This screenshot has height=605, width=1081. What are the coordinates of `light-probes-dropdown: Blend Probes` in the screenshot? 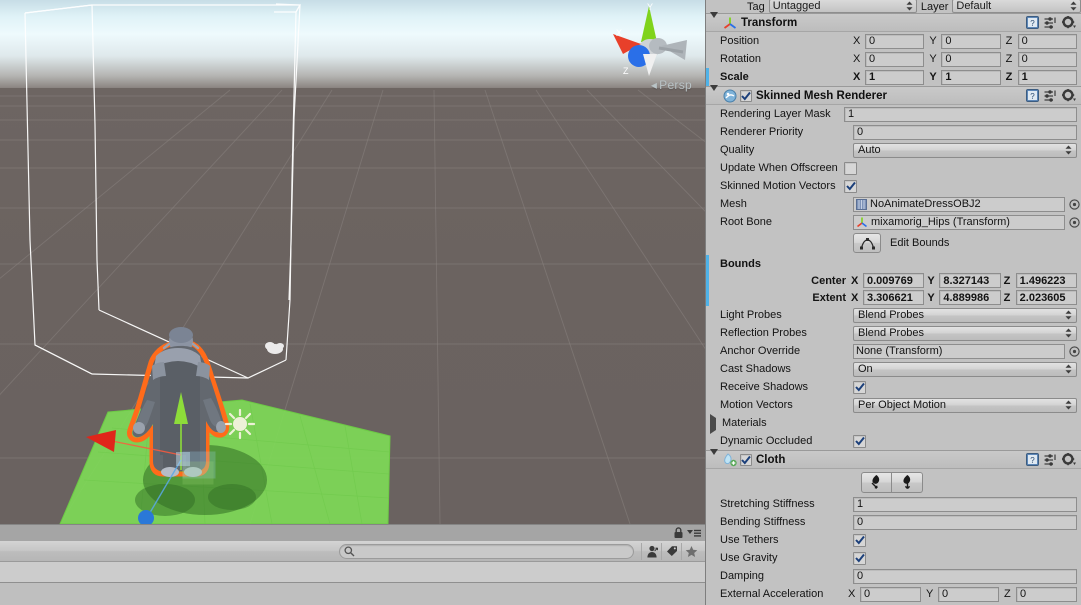 It's located at (965, 315).